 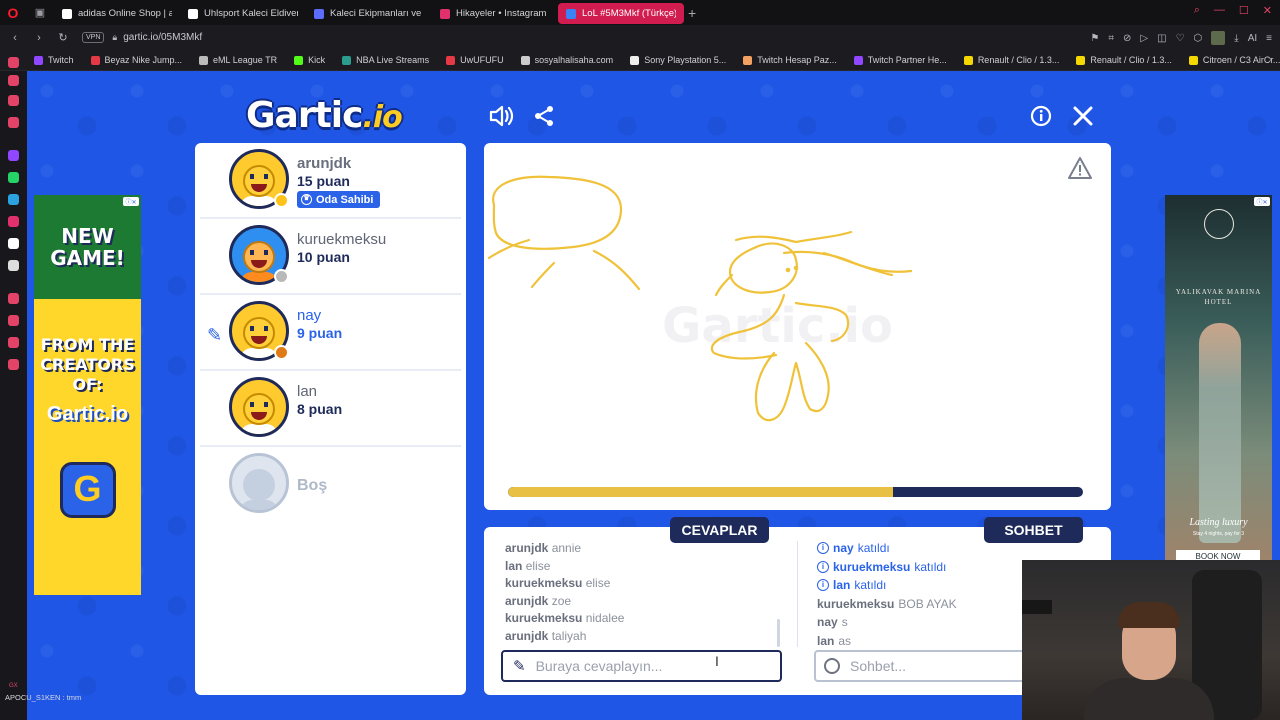 I want to click on player-row: ✎ nay 9 puan, so click(x=330, y=333).